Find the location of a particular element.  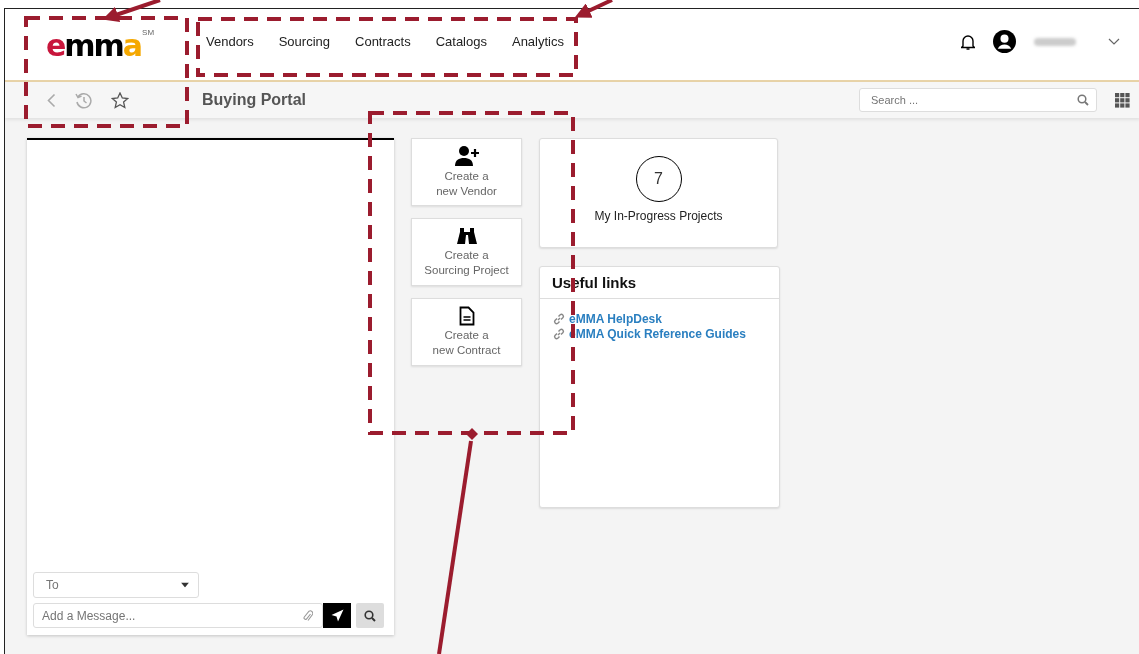

search-button is located at coordinates (370, 615).